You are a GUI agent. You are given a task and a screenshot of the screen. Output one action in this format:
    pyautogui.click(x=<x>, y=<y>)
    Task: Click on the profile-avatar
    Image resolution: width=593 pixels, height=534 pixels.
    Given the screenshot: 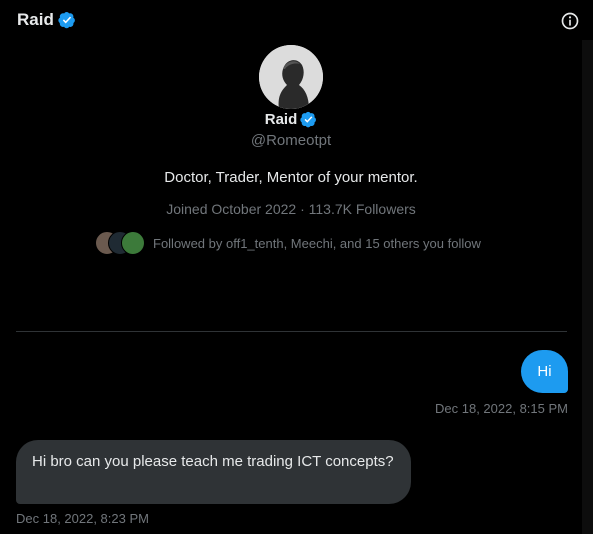 What is the action you would take?
    pyautogui.click(x=291, y=77)
    